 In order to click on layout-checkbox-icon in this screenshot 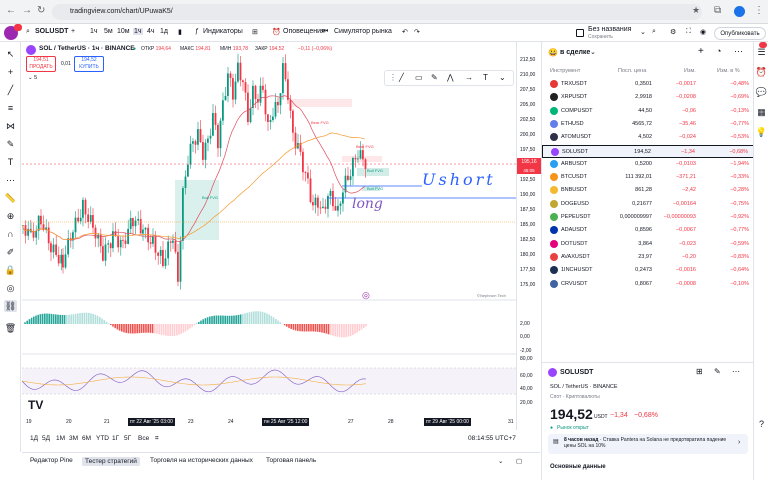, I will do `click(580, 33)`.